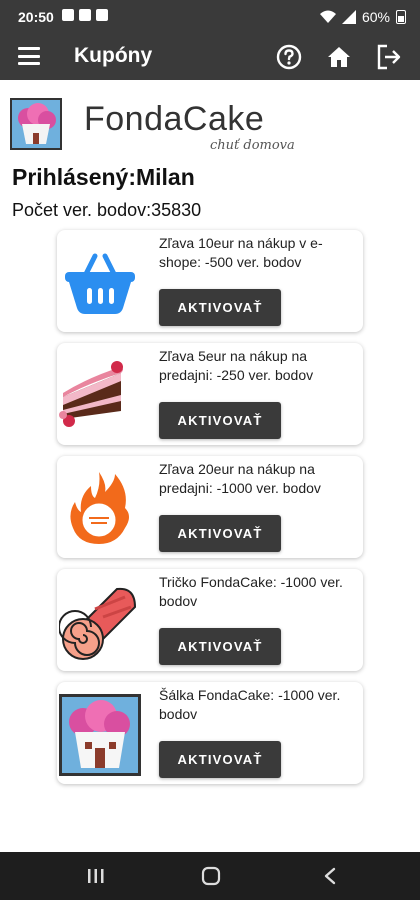 The width and height of the screenshot is (420, 900). I want to click on grid-icon, so click(85, 15).